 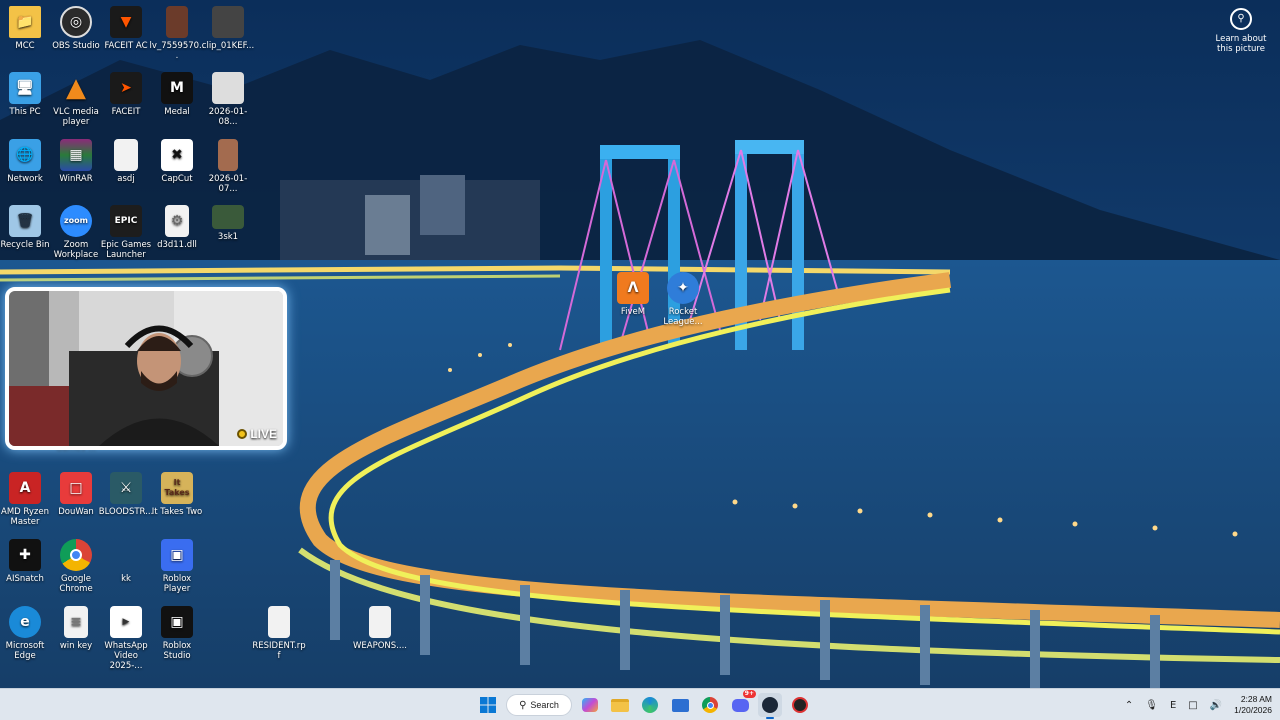 I want to click on amd-icon: A, so click(x=25, y=488).